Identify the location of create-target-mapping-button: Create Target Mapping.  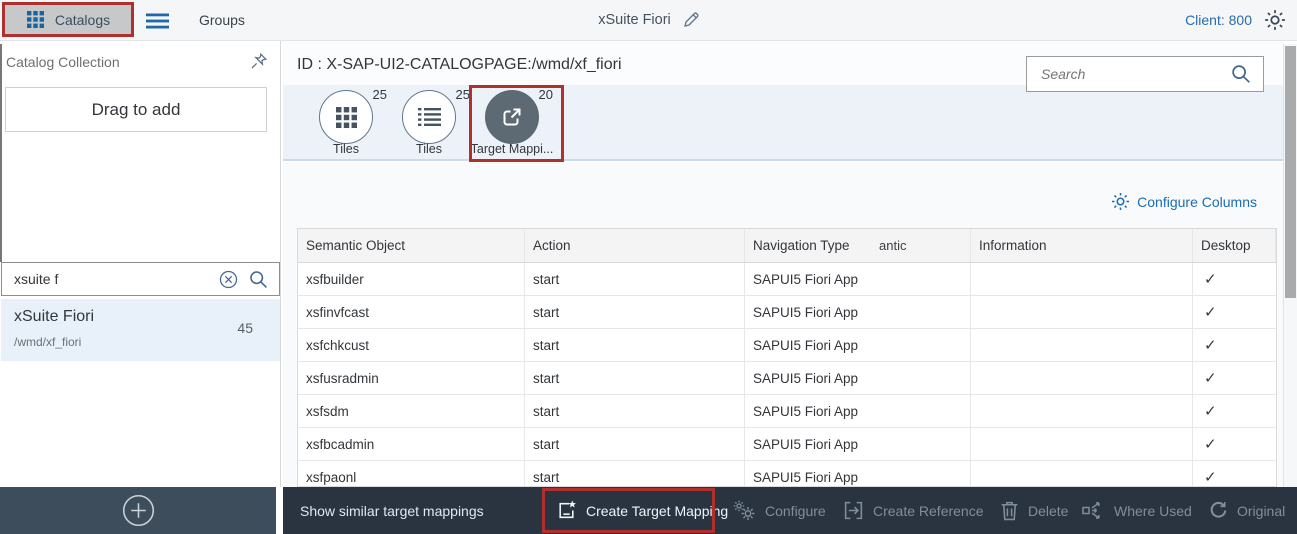
(642, 510).